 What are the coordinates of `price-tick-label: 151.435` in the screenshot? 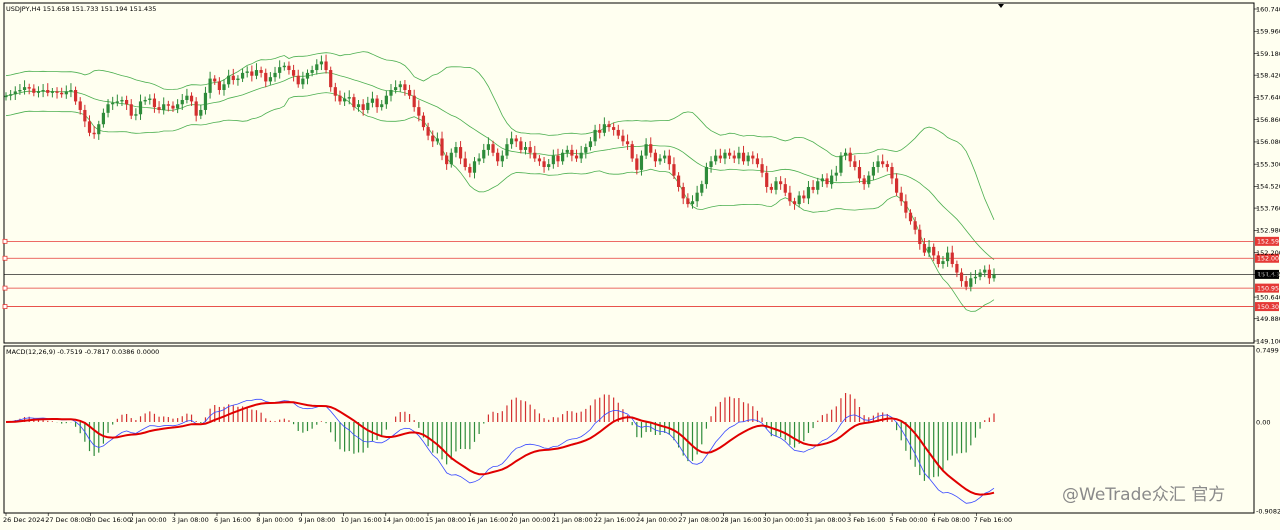 It's located at (1268, 275).